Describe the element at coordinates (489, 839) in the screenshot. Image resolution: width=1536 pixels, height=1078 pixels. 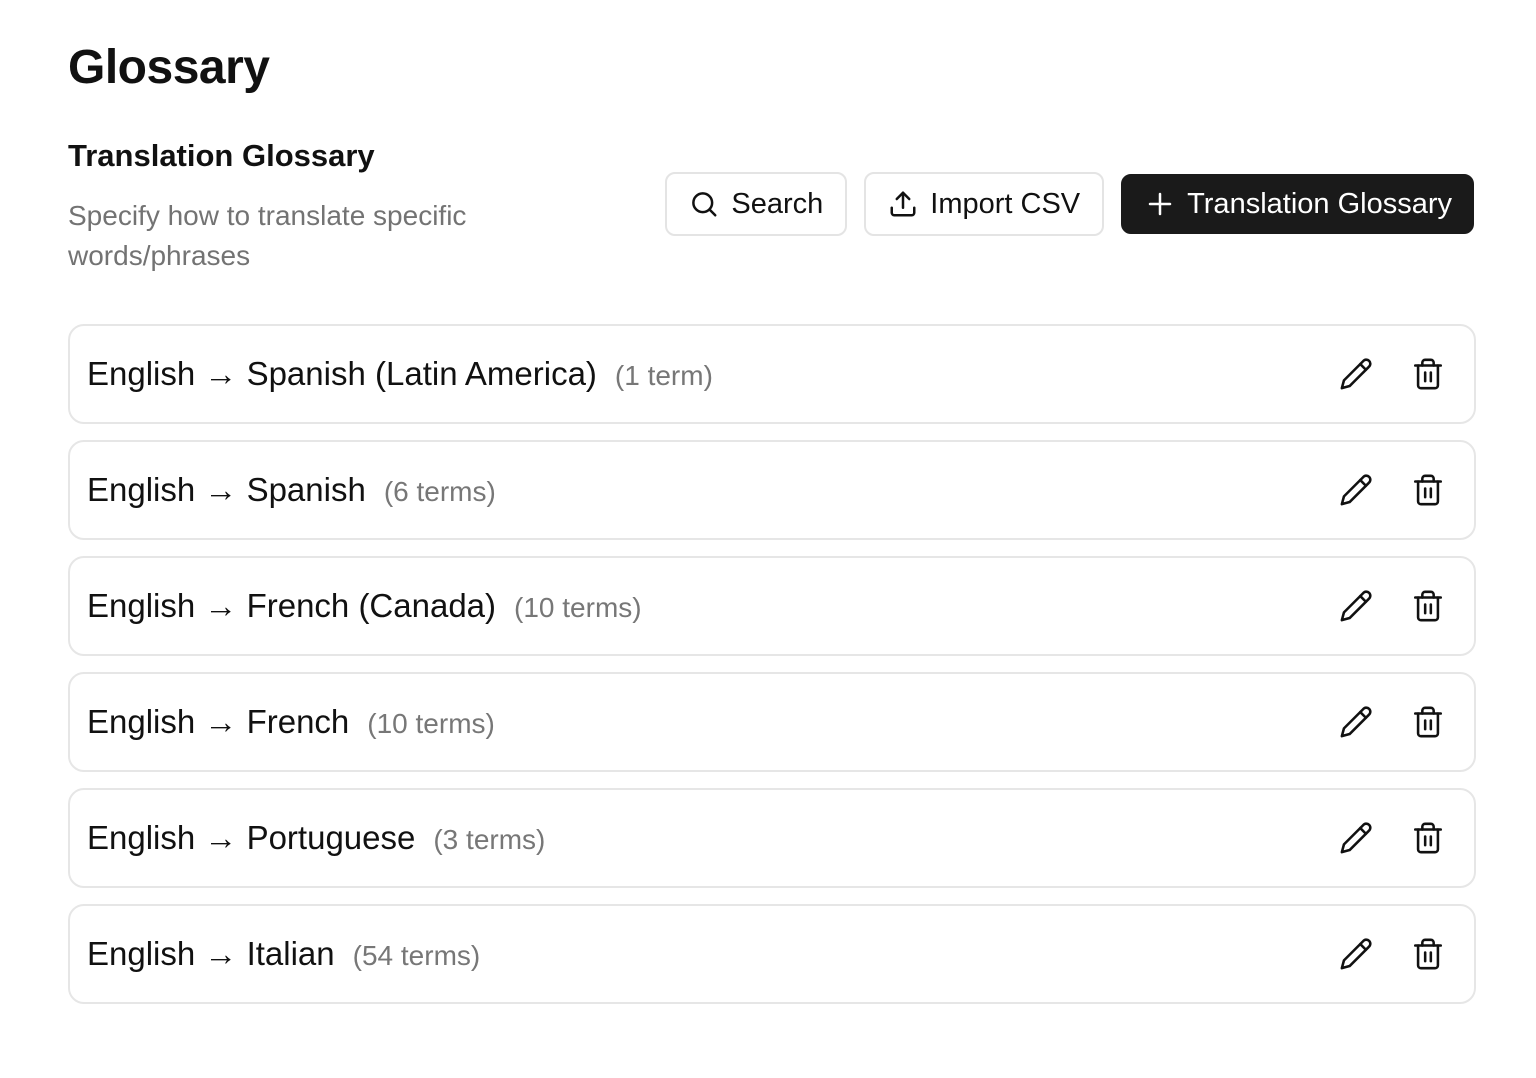
I see `glossary-term-count: (3 terms)` at that location.